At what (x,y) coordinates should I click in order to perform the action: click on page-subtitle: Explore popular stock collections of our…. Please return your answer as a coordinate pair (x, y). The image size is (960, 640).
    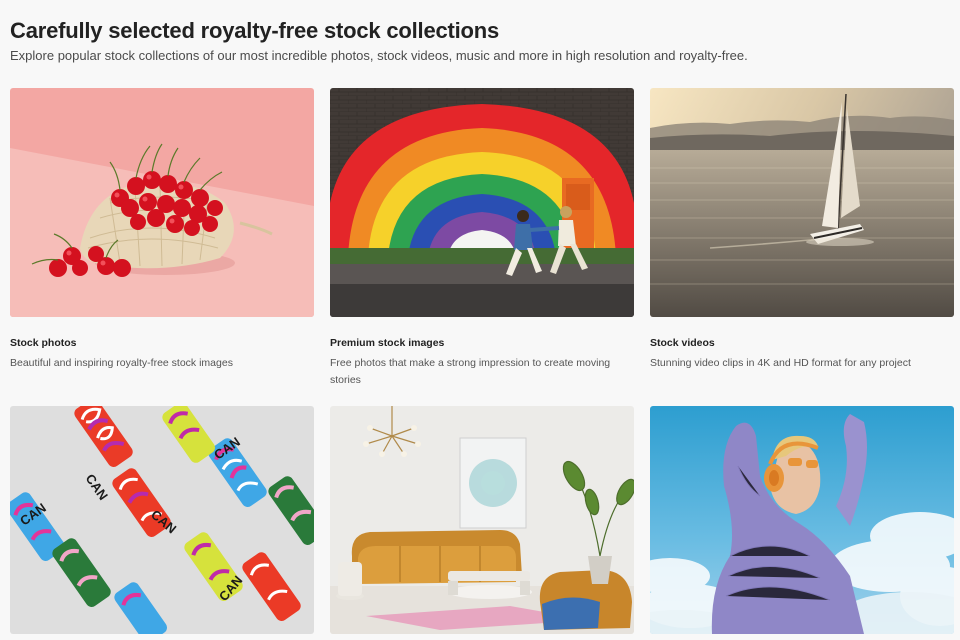
    Looking at the image, I should click on (379, 55).